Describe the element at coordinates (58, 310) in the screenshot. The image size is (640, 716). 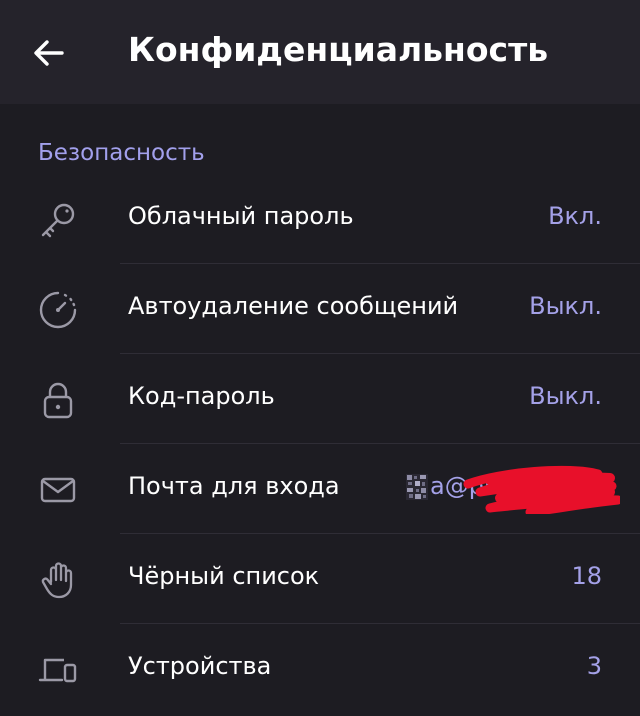
I see `timer-icon` at that location.